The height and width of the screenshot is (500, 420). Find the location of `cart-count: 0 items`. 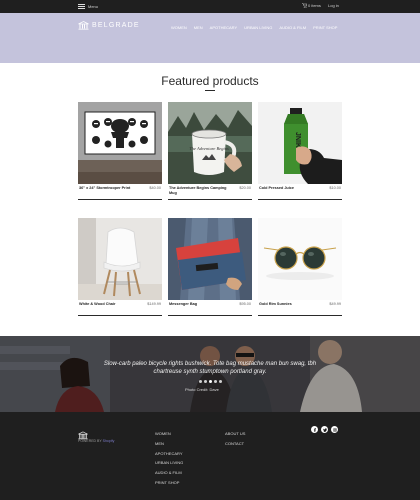

cart-count: 0 items is located at coordinates (314, 5).